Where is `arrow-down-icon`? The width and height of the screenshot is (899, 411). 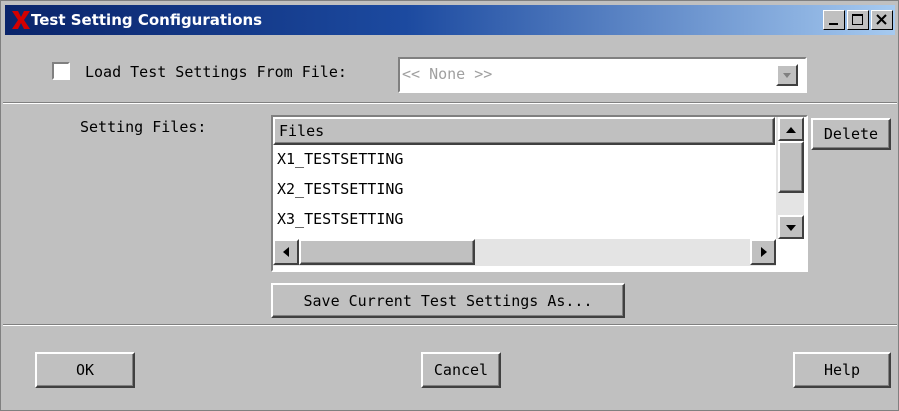 arrow-down-icon is located at coordinates (791, 228).